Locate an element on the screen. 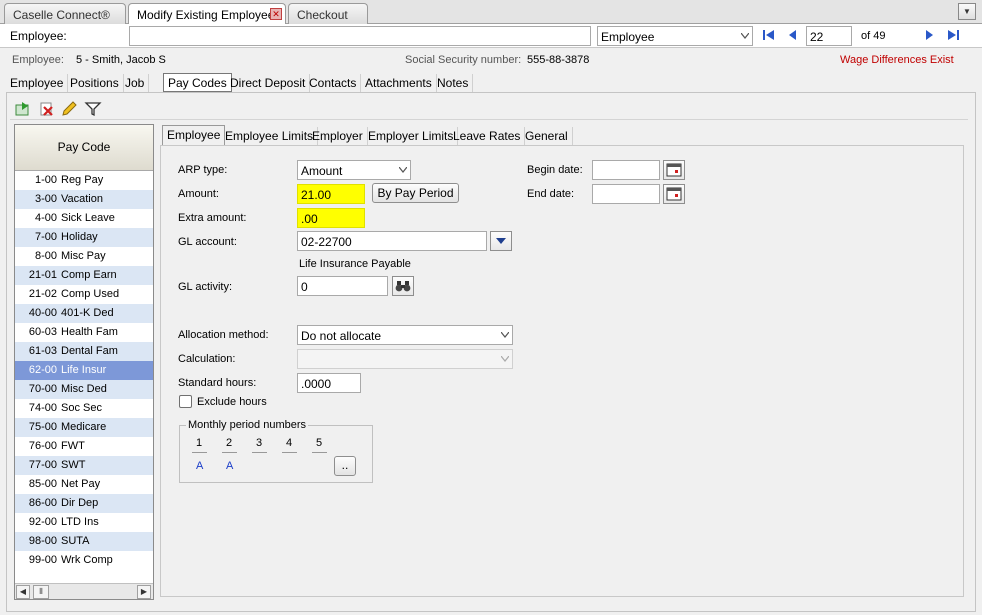 This screenshot has height=615, width=982. list-item: 92-00 LTD Ins is located at coordinates (84, 522).